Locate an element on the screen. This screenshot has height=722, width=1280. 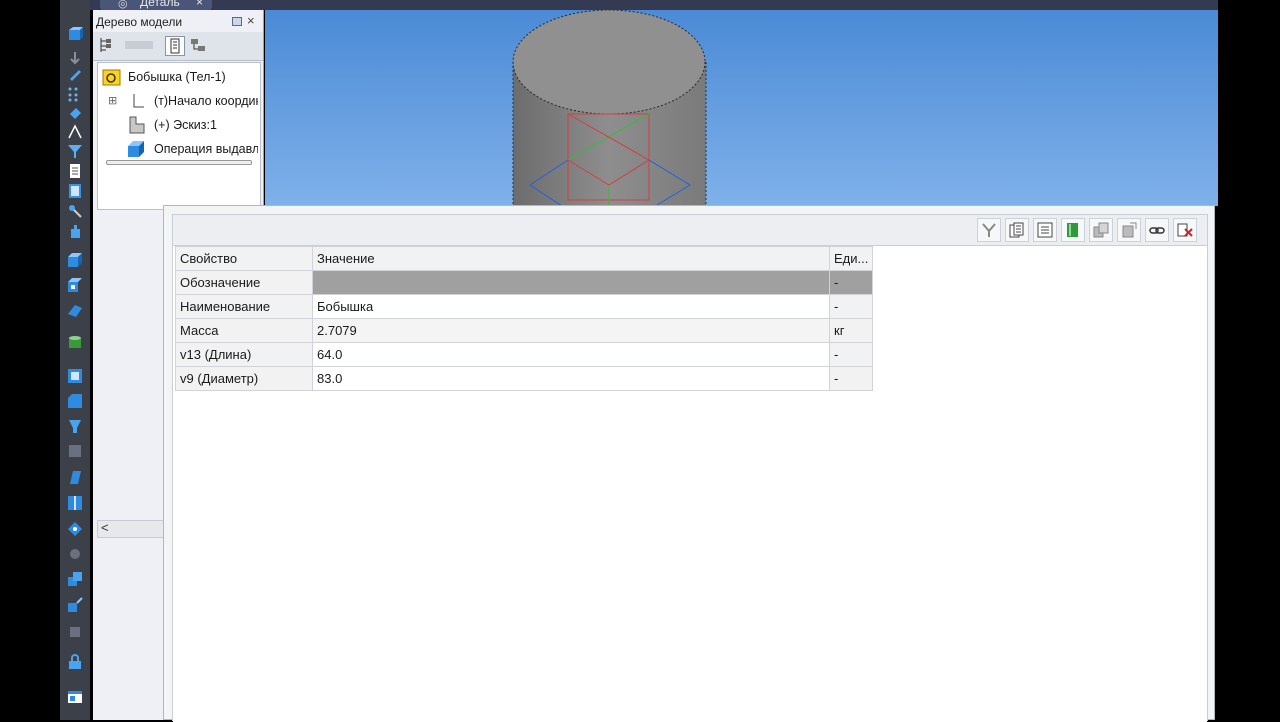
unit-cell: кг is located at coordinates (851, 330).